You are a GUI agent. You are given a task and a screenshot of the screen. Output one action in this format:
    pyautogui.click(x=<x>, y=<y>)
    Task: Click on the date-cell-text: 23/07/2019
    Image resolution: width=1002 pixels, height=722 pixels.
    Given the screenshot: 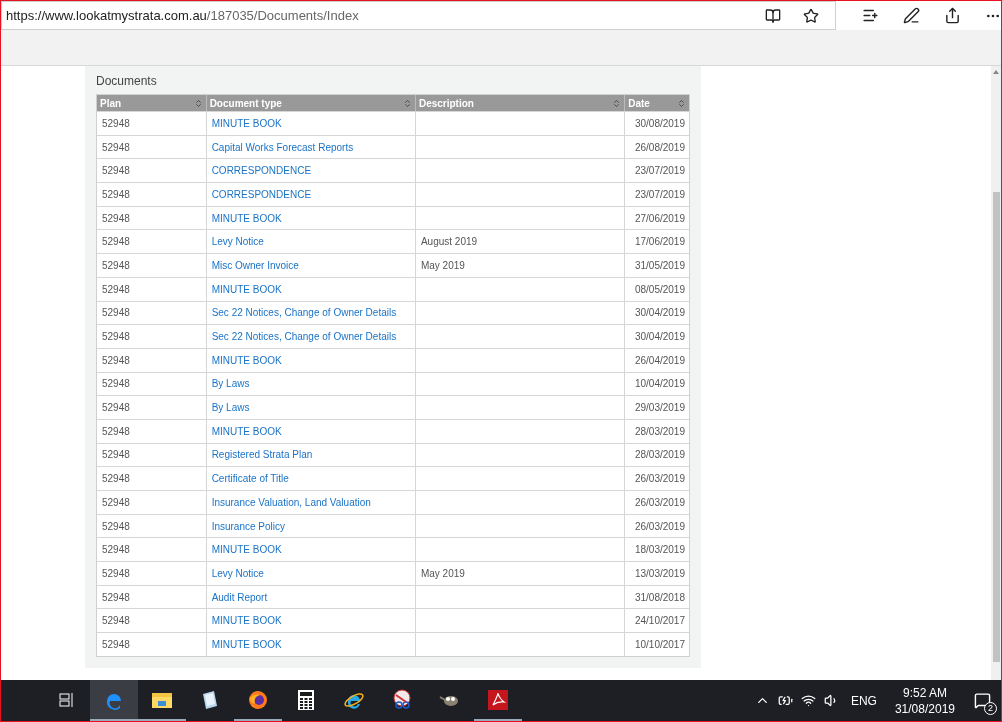 What is the action you would take?
    pyautogui.click(x=659, y=194)
    